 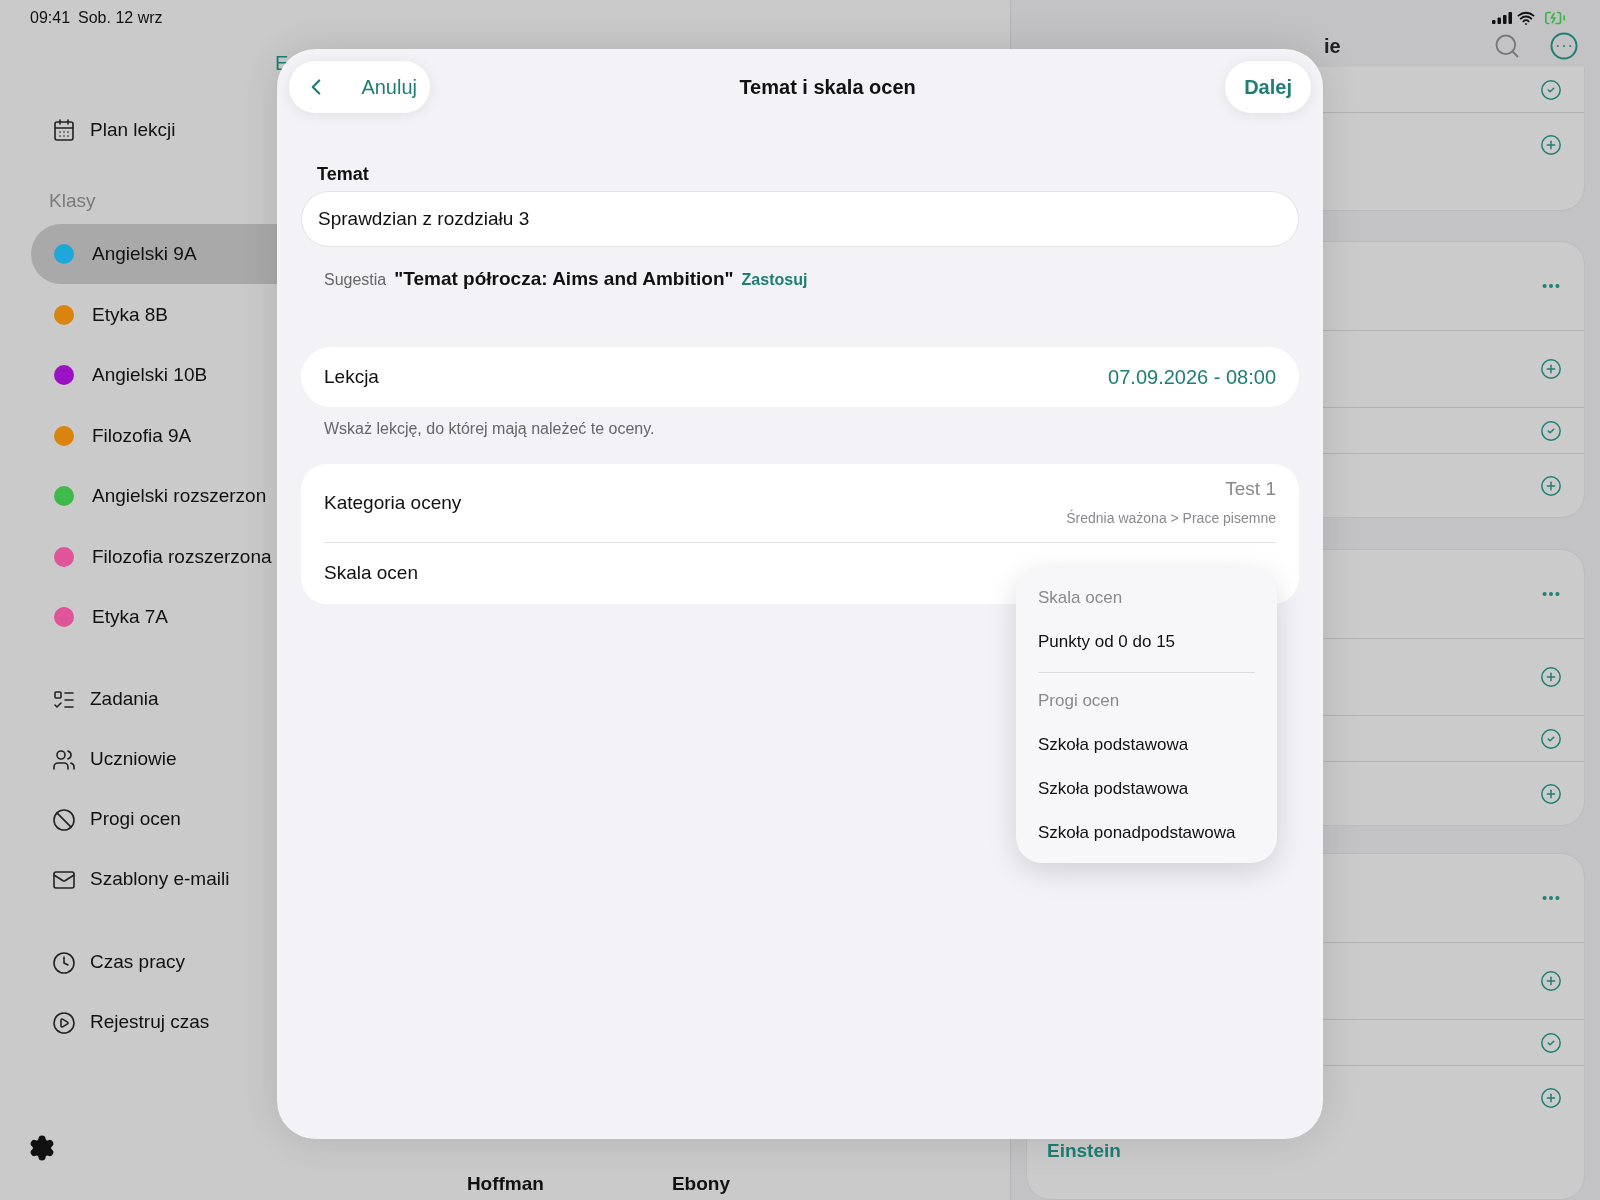 I want to click on column-name: Hoffman, so click(x=505, y=1183).